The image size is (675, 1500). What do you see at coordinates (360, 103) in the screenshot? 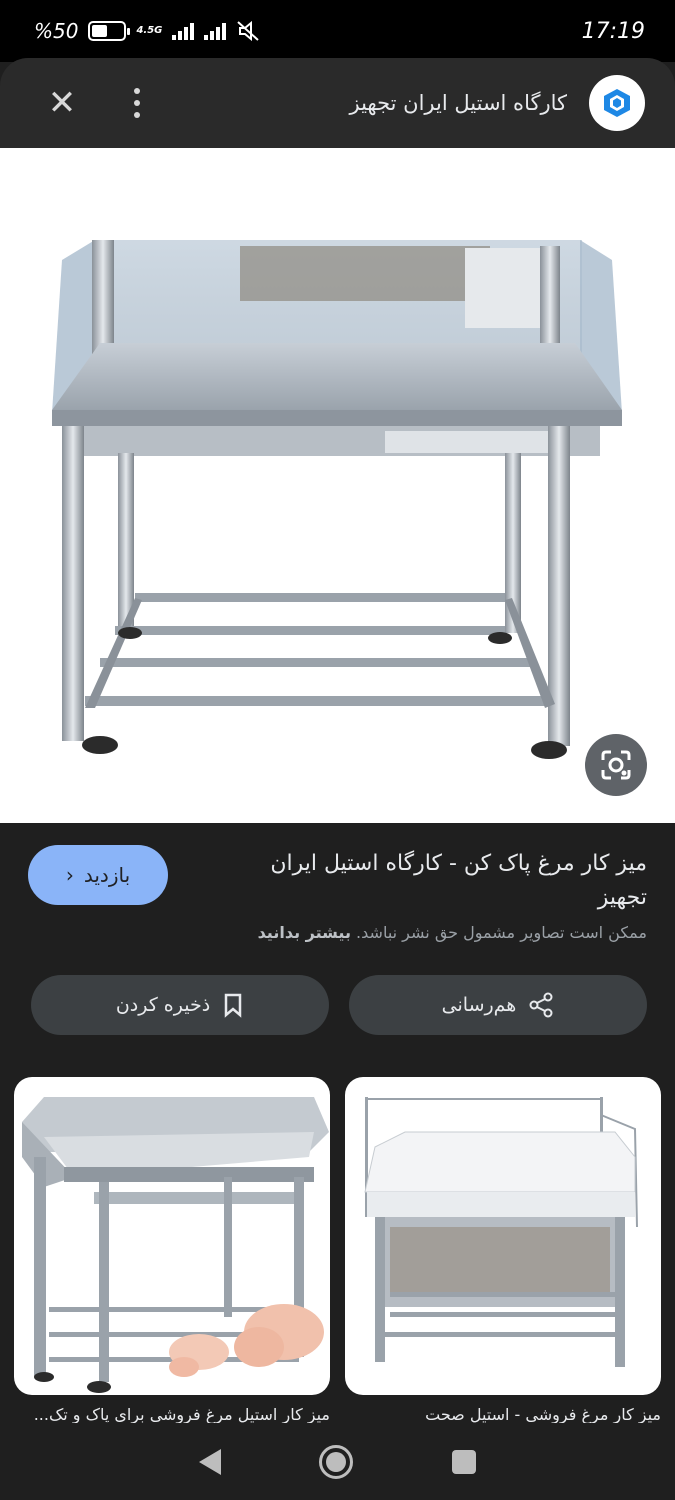
I see `site-name: کارگاه استیل ایران تجهیز` at bounding box center [360, 103].